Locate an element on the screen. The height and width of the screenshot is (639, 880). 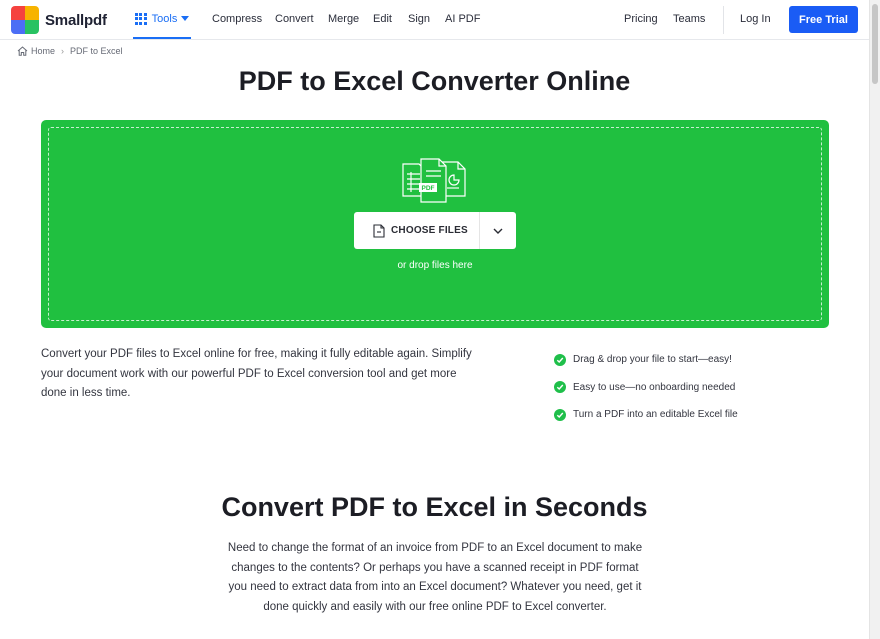
caret-down-icon is located at coordinates (185, 18).